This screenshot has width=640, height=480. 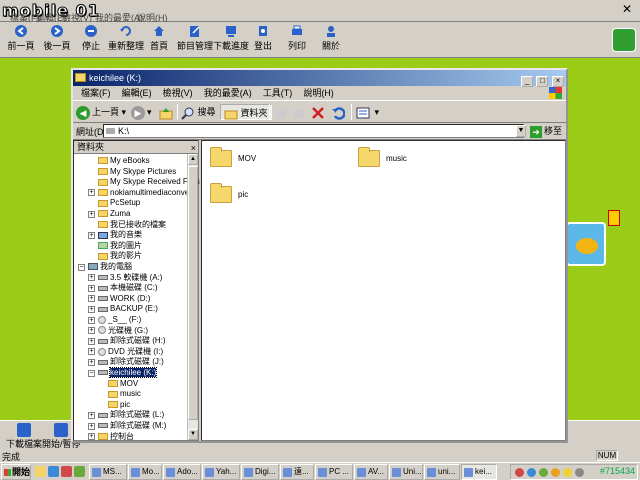 What do you see at coordinates (131, 362) in the screenshot?
I see `tree-item: 卸除式磁碟 (J:)` at bounding box center [131, 362].